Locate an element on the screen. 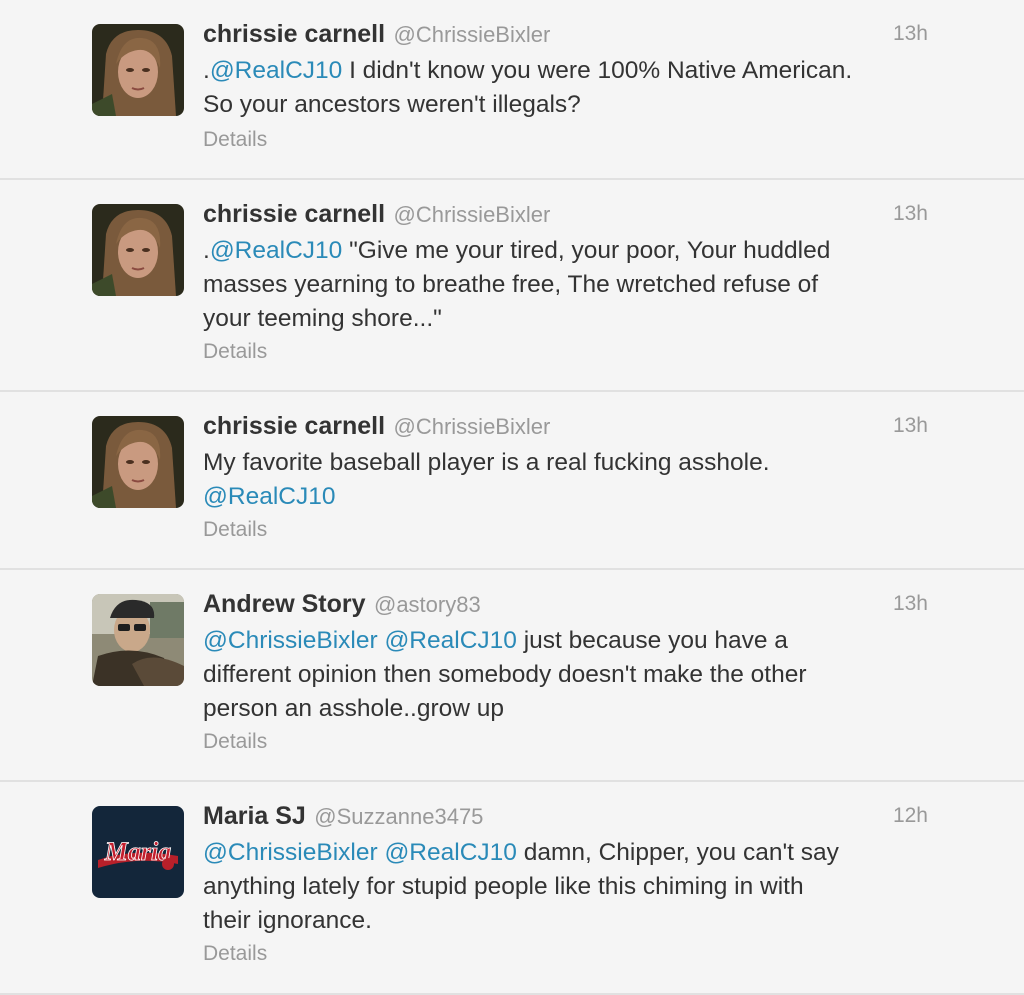 The height and width of the screenshot is (995, 1024). maria-logo-text: Maria is located at coordinates (137, 851).